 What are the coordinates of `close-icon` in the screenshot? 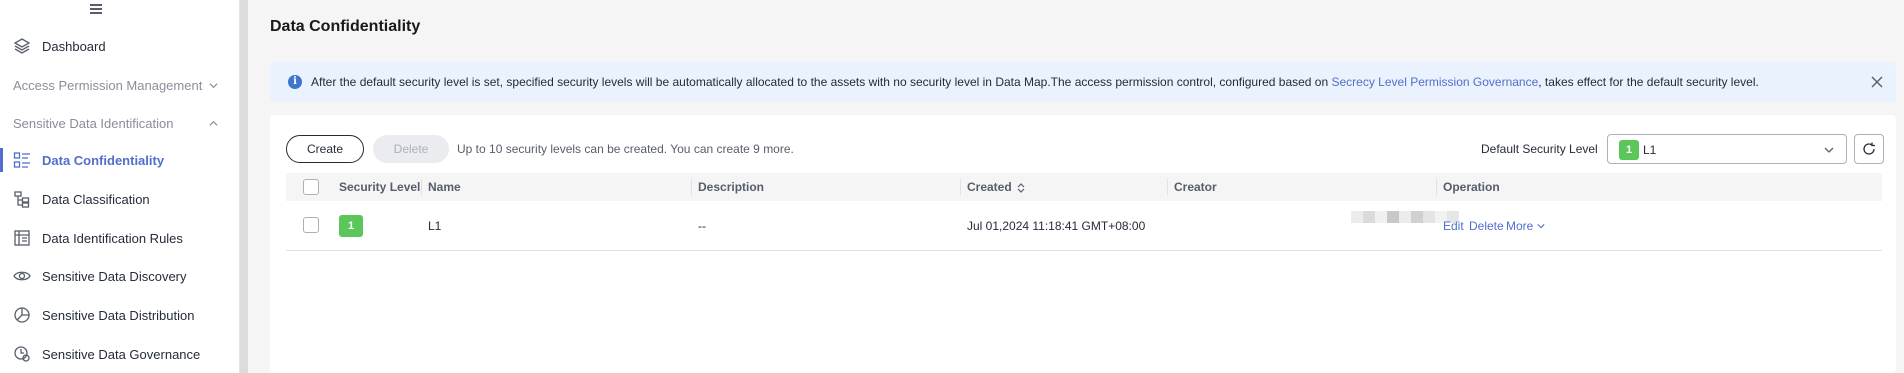 It's located at (1877, 82).